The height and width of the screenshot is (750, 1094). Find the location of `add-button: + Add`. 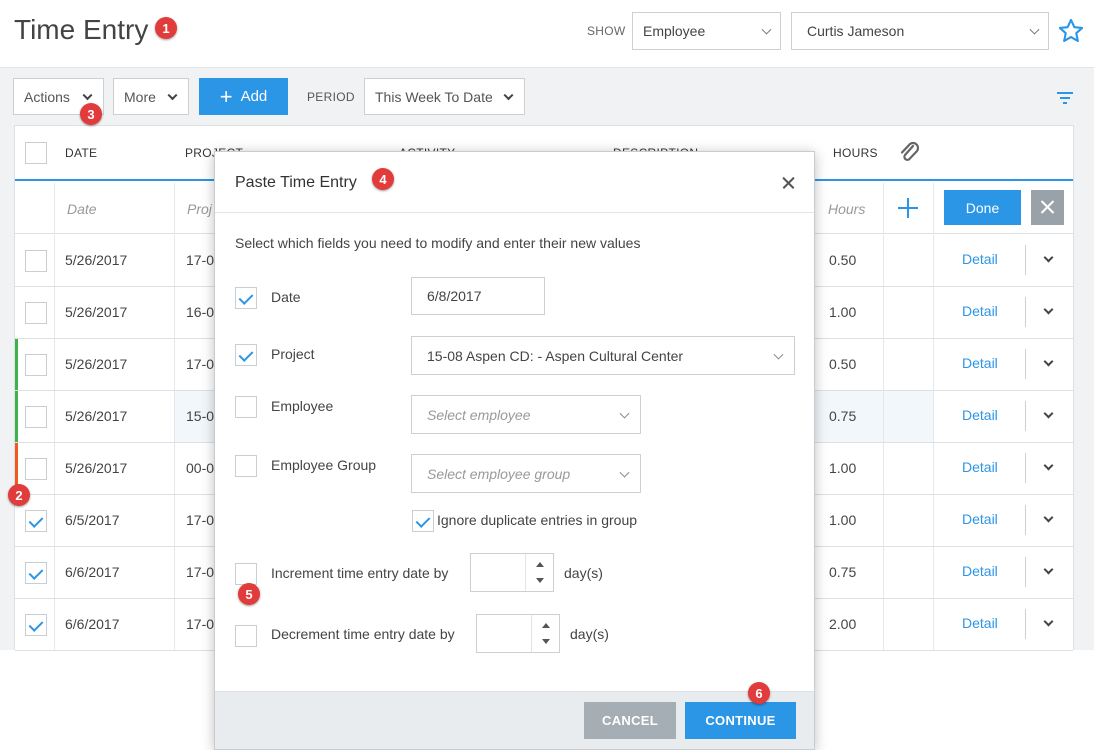

add-button: + Add is located at coordinates (243, 96).